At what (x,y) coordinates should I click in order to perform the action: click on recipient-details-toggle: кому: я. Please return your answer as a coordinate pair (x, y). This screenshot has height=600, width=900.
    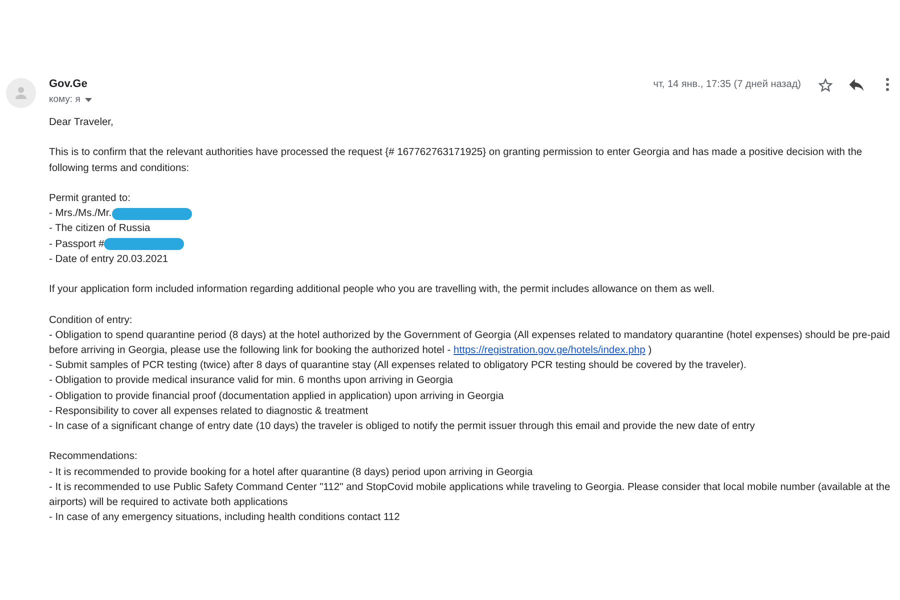
    Looking at the image, I should click on (70, 100).